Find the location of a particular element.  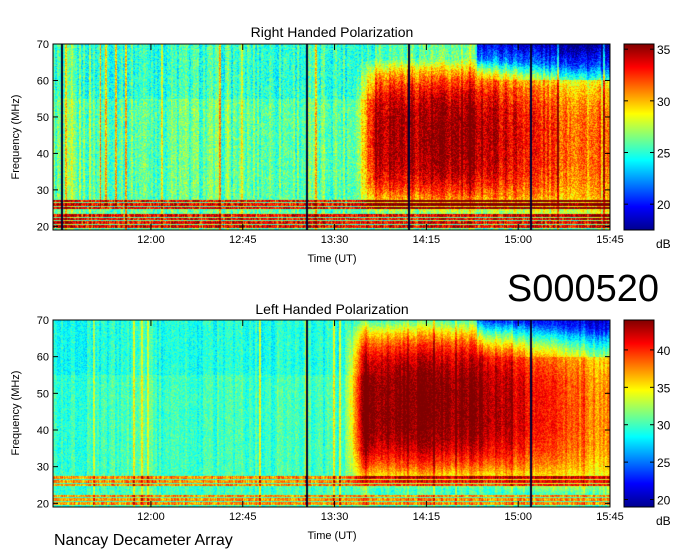

chart-title-lh: Left Handed Polarization is located at coordinates (331, 309).